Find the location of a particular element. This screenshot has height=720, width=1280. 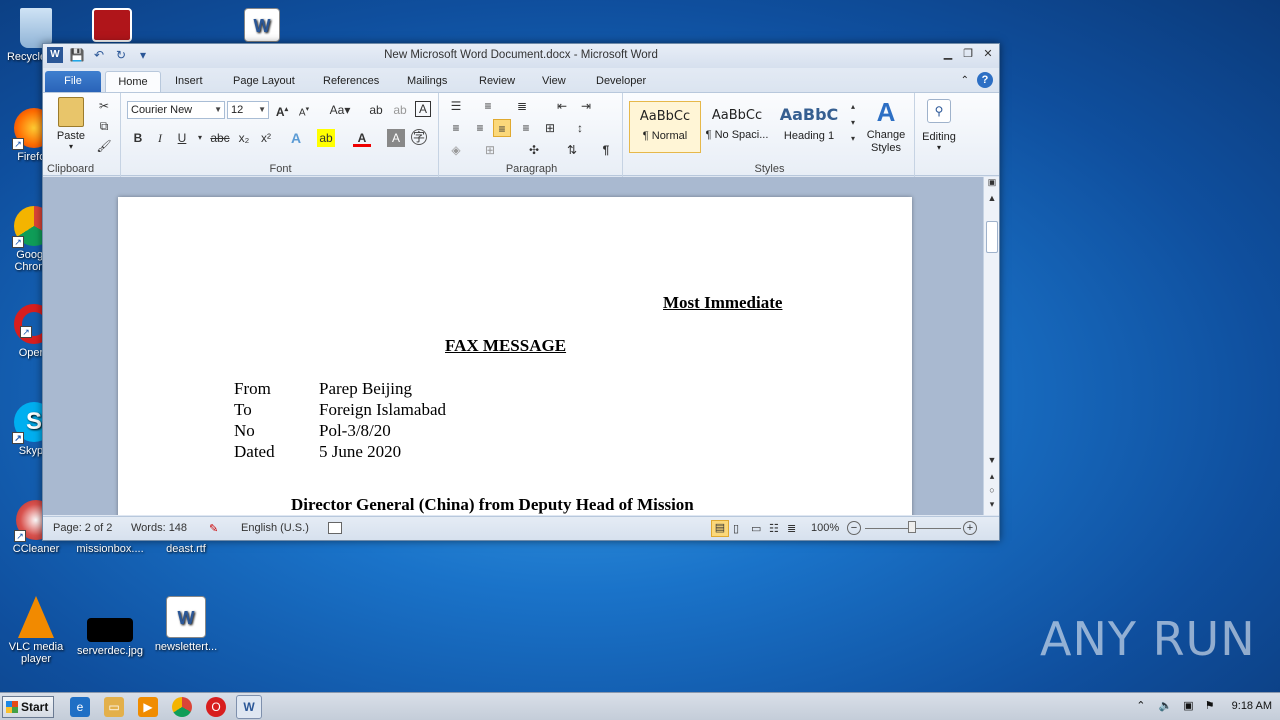

vertical-scrollbar: ▣ ▲ ▼ ▴ ○ ▾ is located at coordinates (991, 346).